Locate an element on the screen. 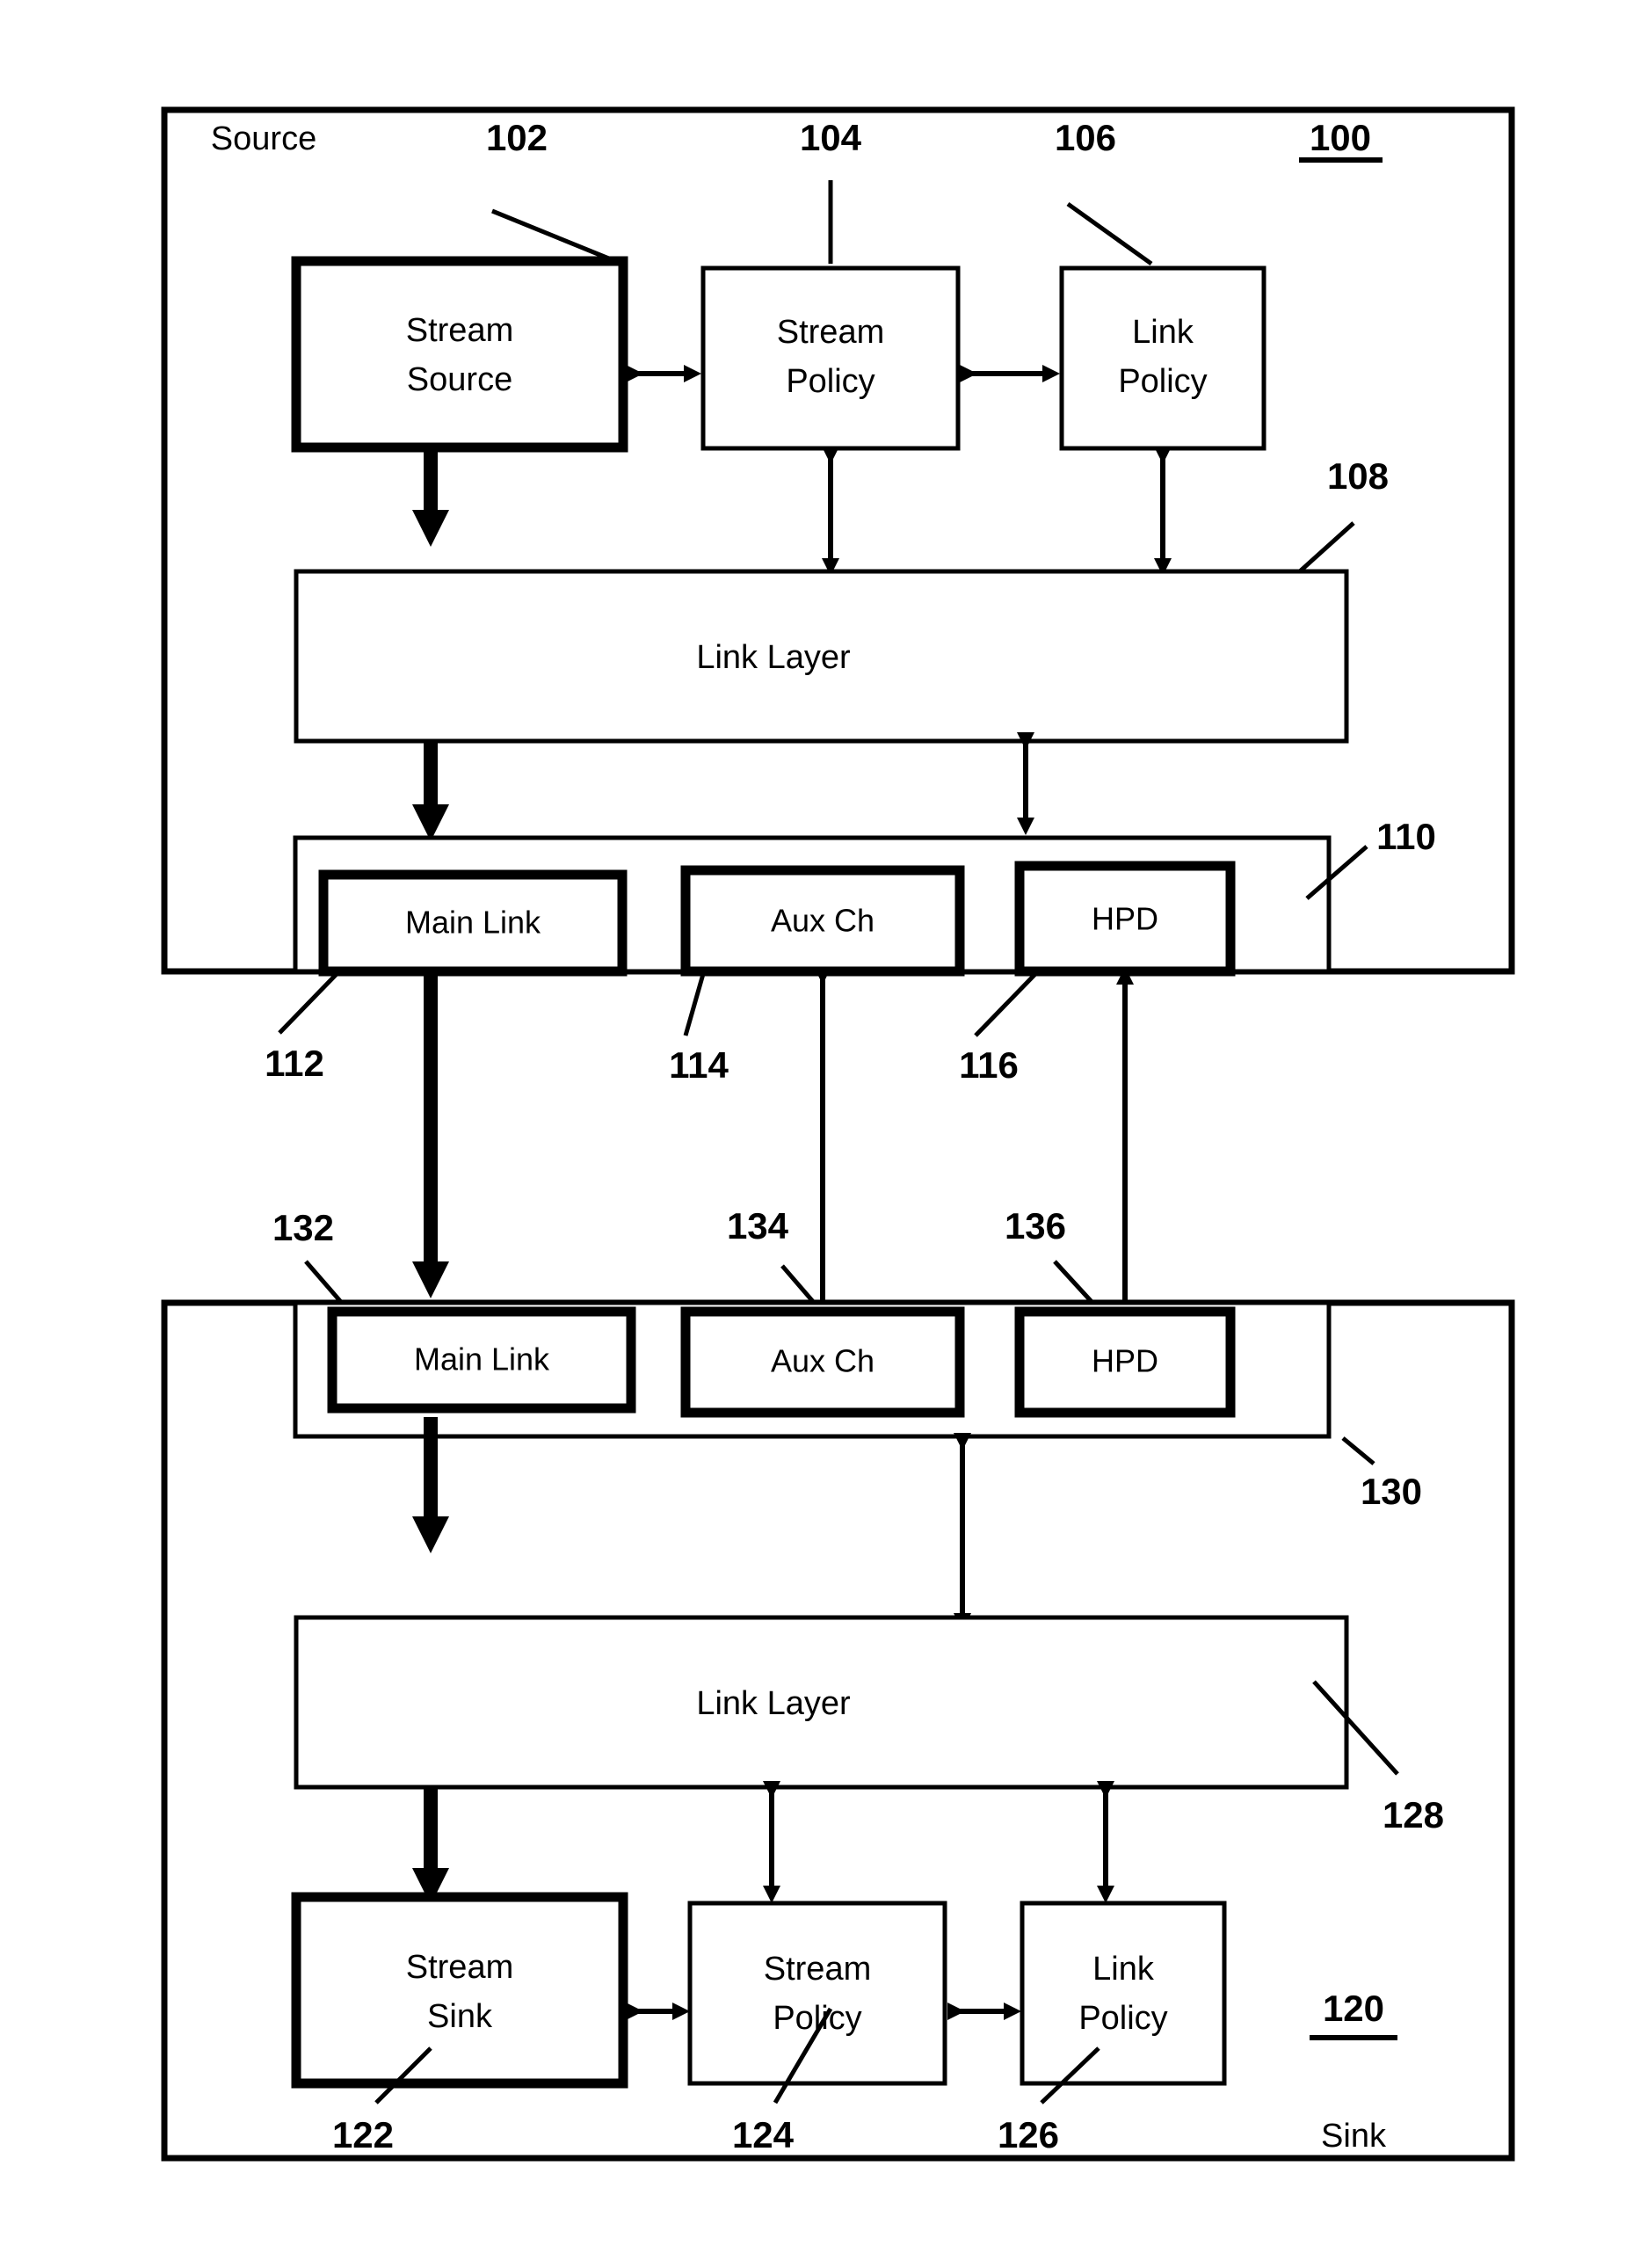  sink-caption: Sink is located at coordinates (1354, 2137).